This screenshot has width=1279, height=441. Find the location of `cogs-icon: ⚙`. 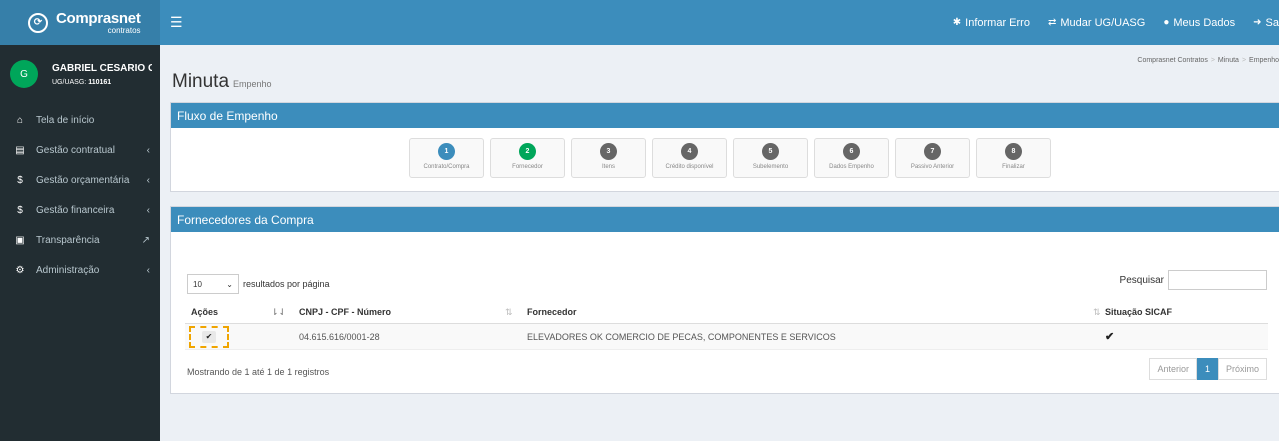

cogs-icon: ⚙ is located at coordinates (20, 270).